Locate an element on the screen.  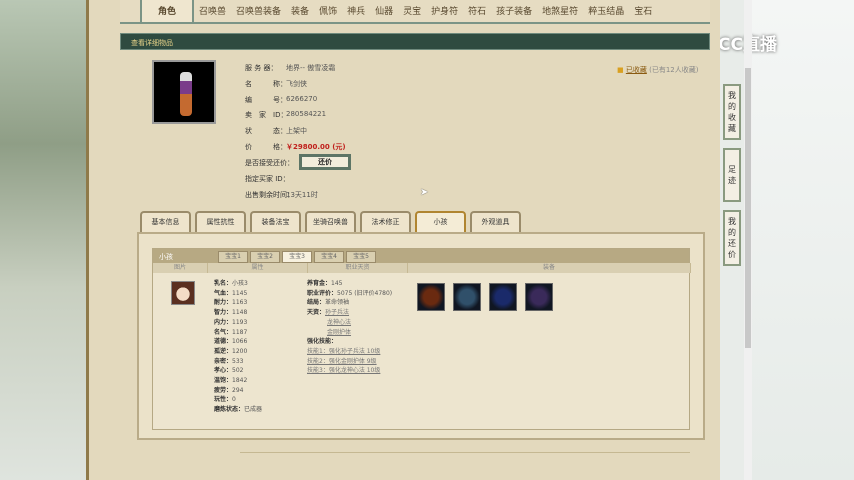
career-value: 金刚护体 is located at coordinates (339, 332).